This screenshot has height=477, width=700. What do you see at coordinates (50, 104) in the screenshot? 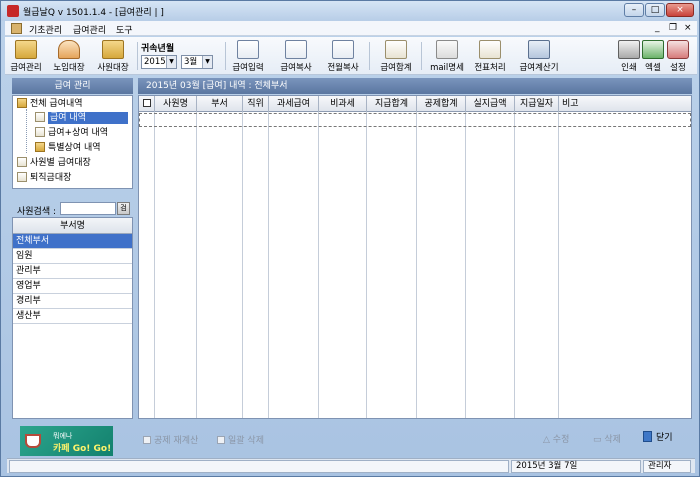
I see `tree-item-all-salary: 전체 급여내역` at bounding box center [50, 104].